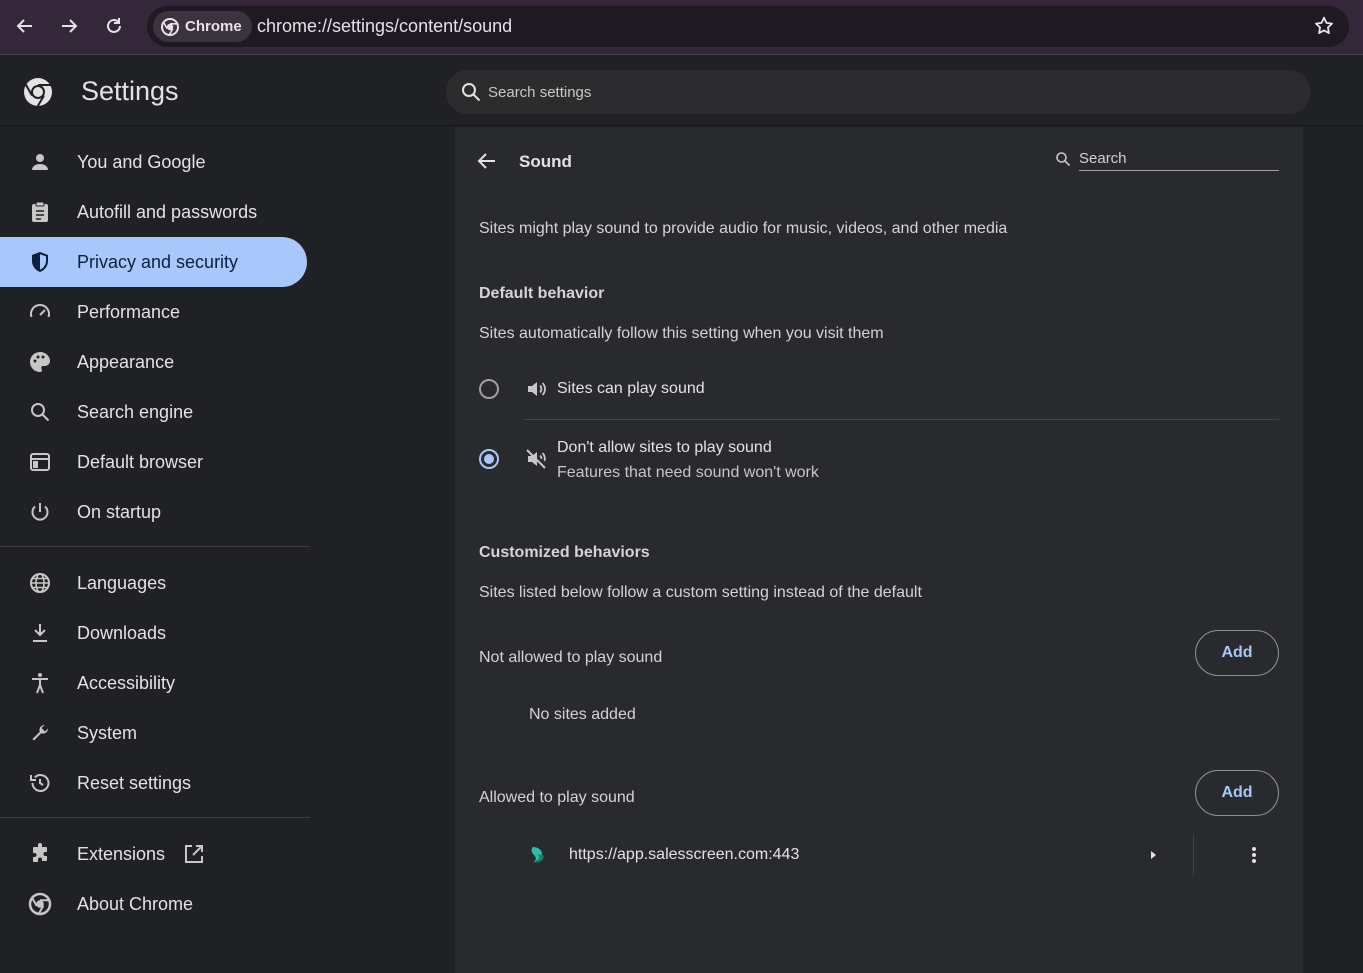  I want to click on sidebar-item-label: On startup, so click(119, 511).